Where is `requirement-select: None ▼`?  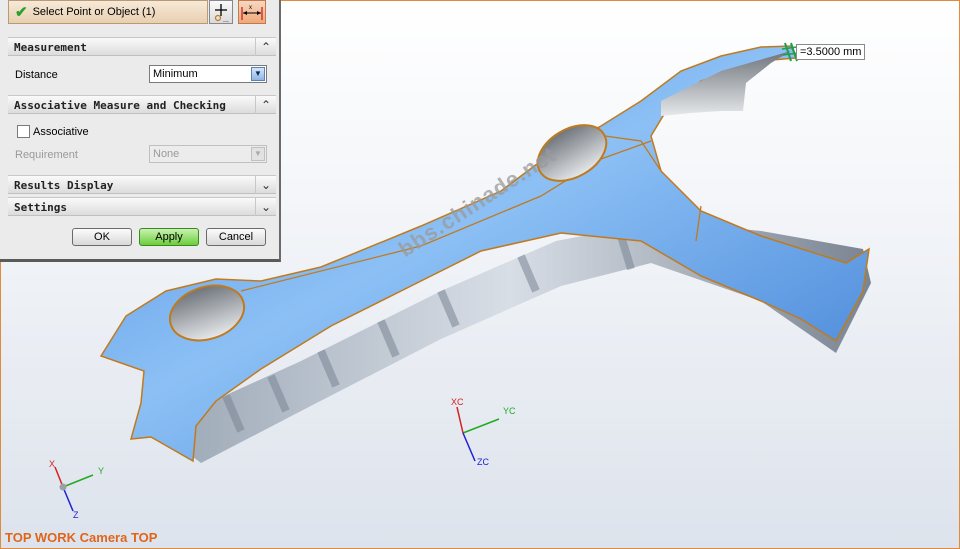
requirement-select: None ▼ is located at coordinates (208, 154).